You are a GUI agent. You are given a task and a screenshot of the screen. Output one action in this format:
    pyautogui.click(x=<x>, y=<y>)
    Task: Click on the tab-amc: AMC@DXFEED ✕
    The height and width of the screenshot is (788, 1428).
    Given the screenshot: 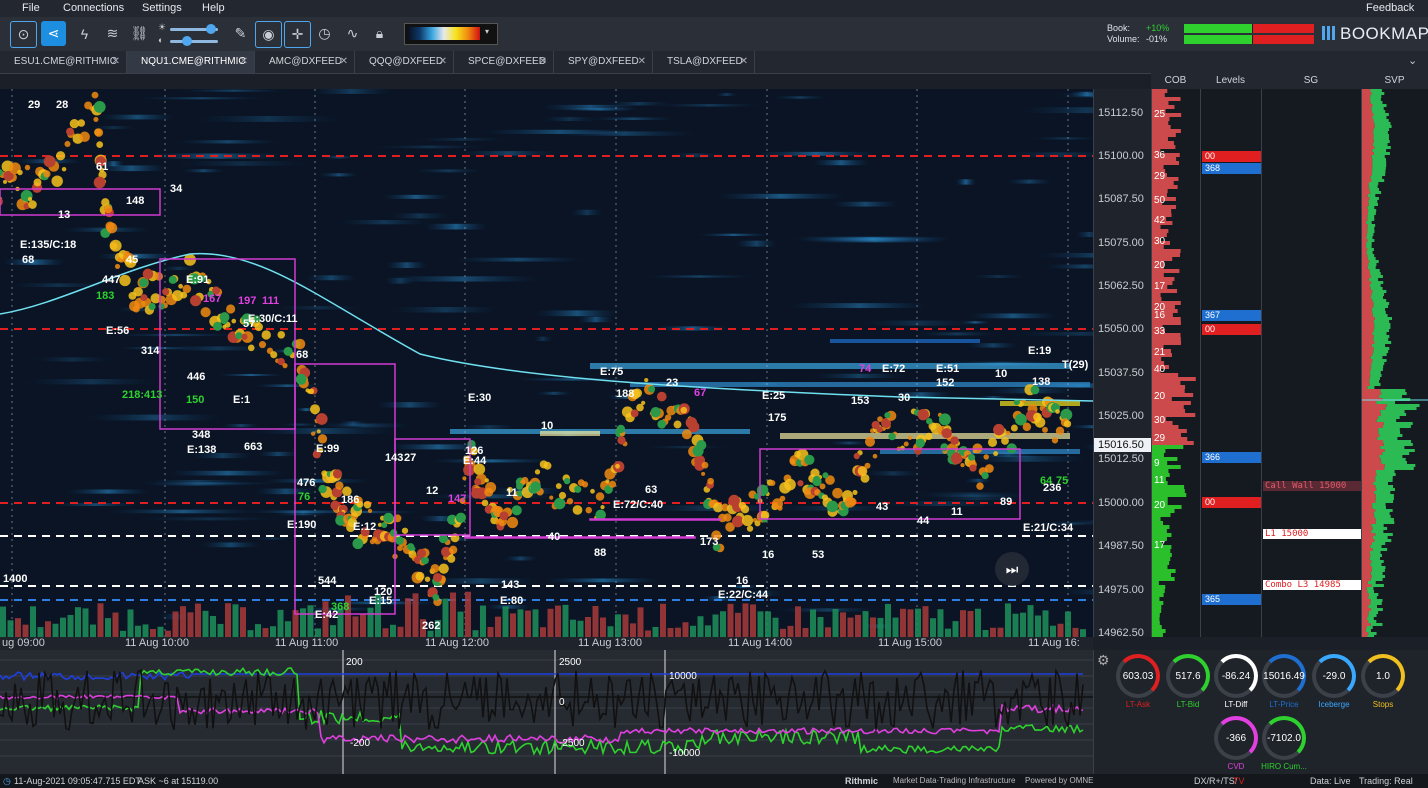 What is the action you would take?
    pyautogui.click(x=305, y=62)
    